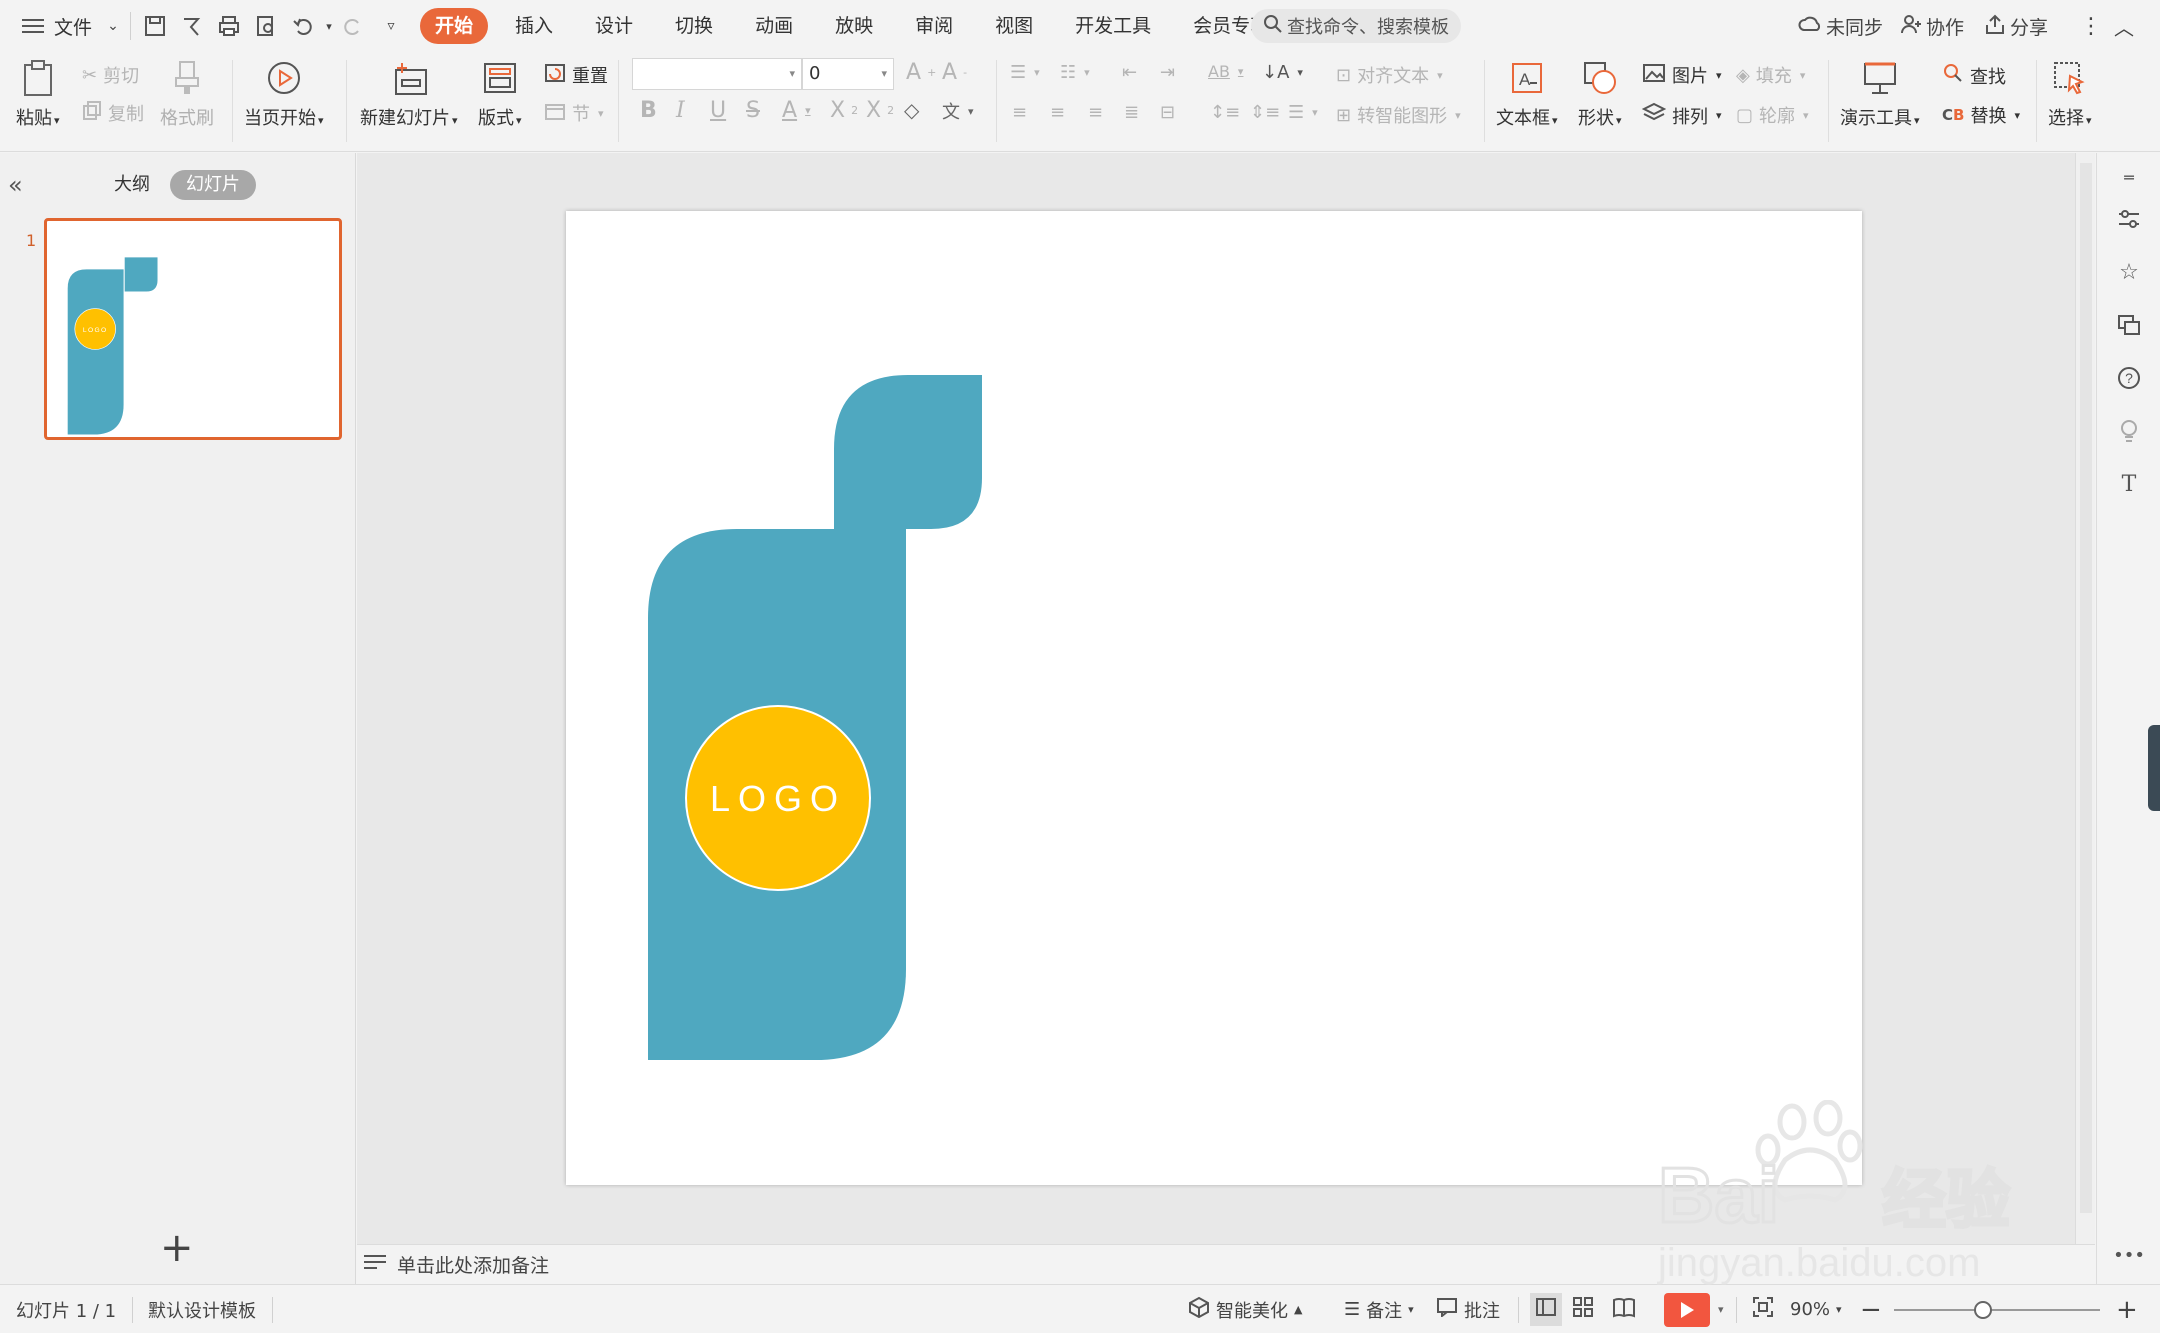 Image resolution: width=2160 pixels, height=1333 pixels. What do you see at coordinates (2129, 177) in the screenshot?
I see `drag-handle-icon: ═` at bounding box center [2129, 177].